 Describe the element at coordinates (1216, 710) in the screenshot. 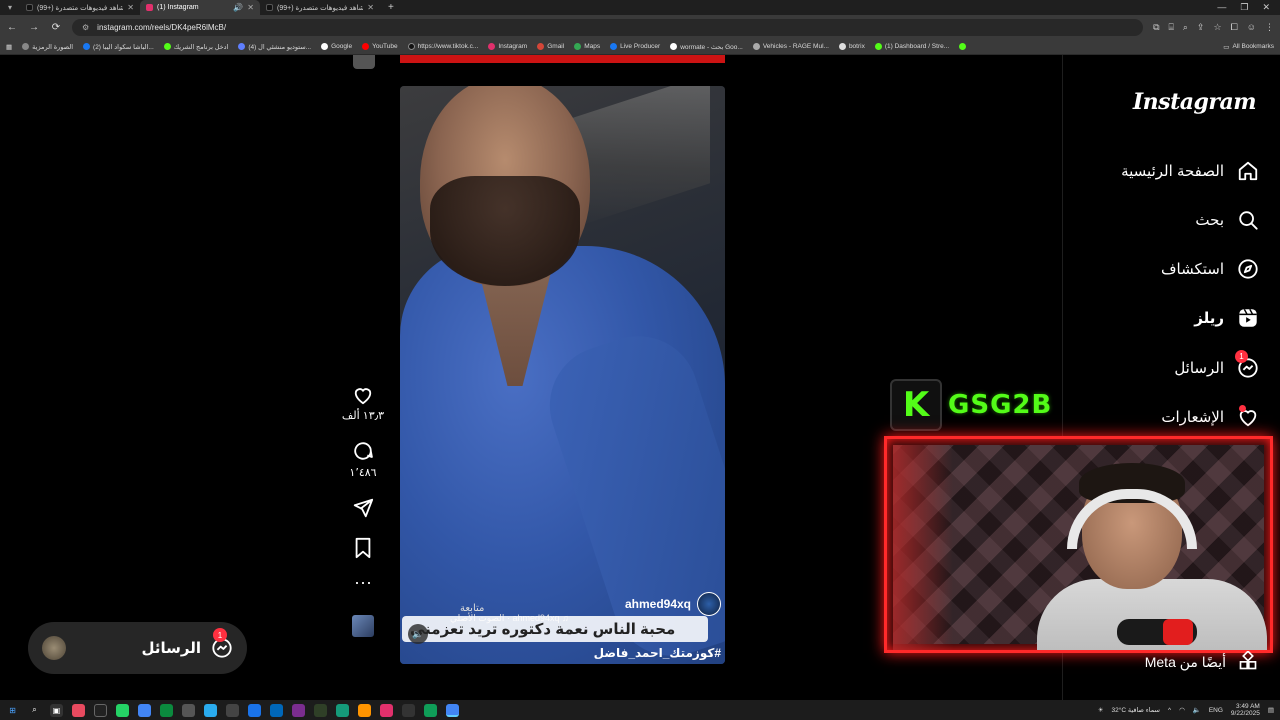

I see `language-label: ENG` at that location.